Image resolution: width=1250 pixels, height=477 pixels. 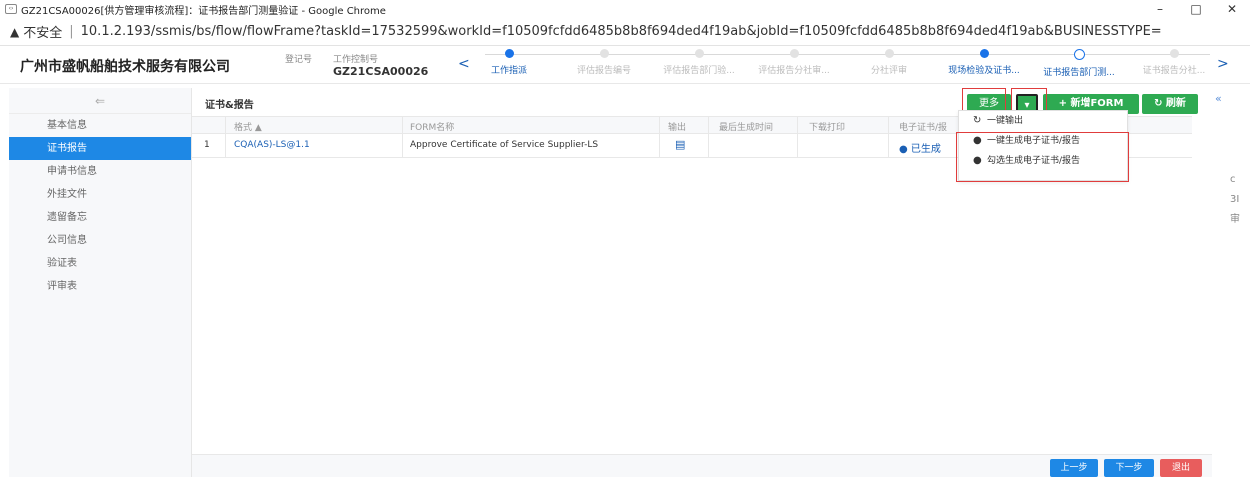 I want to click on highlight-box-menu, so click(x=1042, y=157).